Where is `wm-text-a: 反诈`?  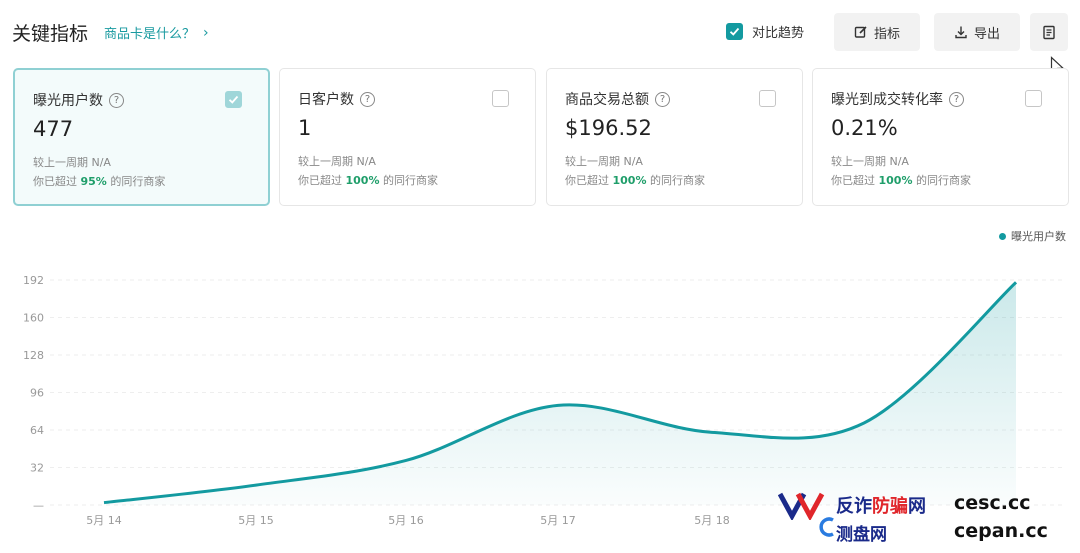 wm-text-a: 反诈 is located at coordinates (854, 506).